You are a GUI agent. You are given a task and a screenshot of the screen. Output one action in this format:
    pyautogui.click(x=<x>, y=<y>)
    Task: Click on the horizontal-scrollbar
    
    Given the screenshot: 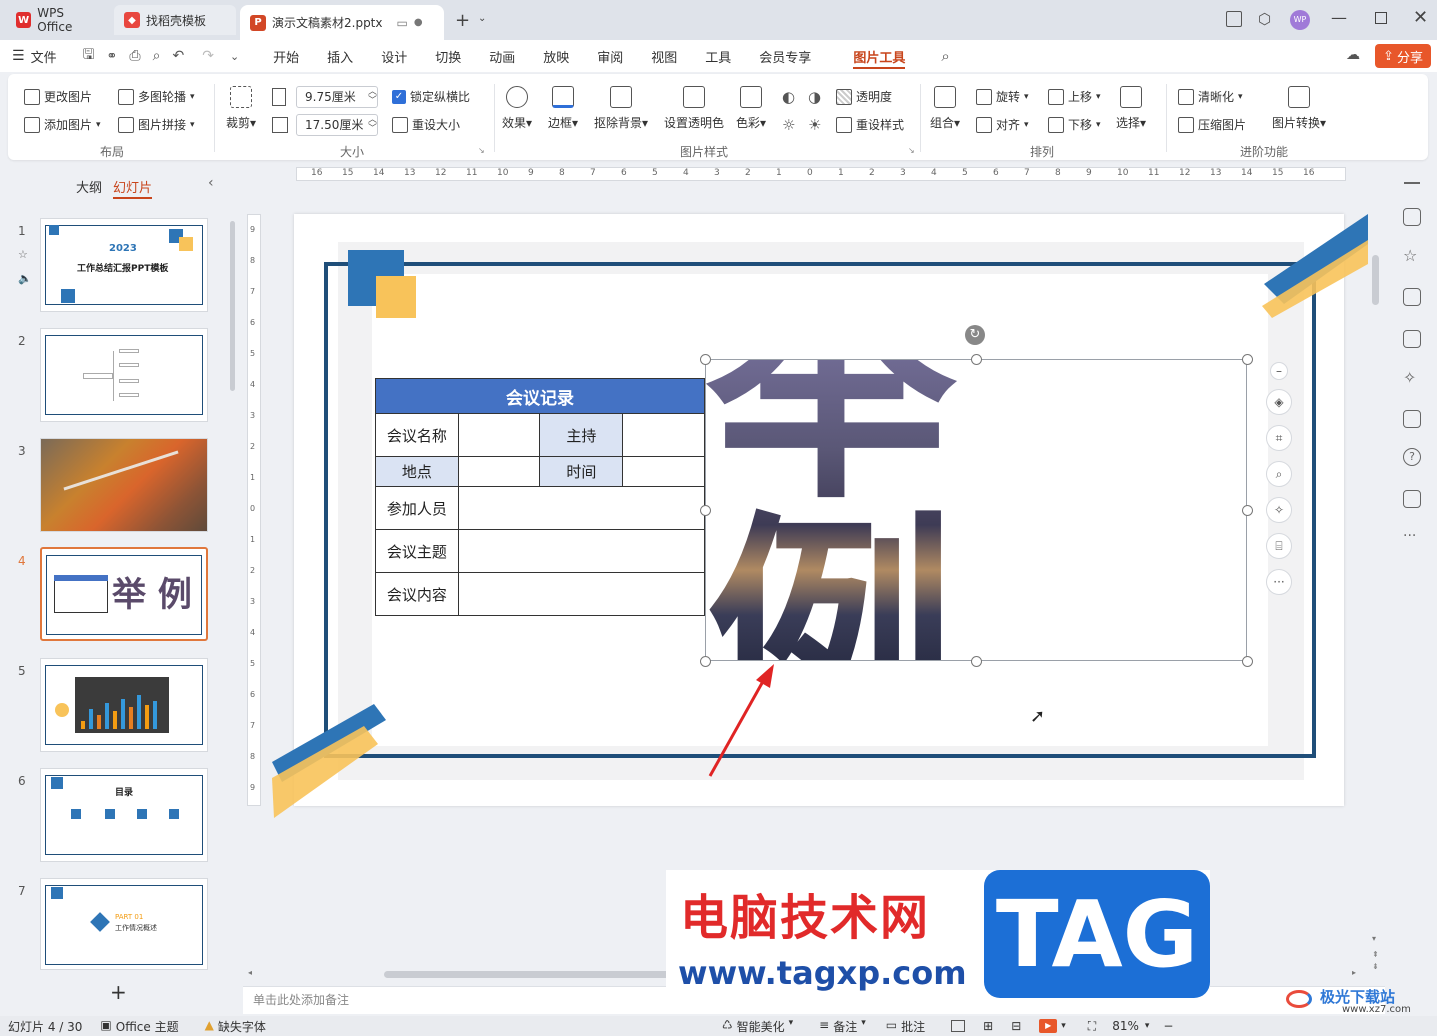 What is the action you would take?
    pyautogui.click(x=529, y=974)
    